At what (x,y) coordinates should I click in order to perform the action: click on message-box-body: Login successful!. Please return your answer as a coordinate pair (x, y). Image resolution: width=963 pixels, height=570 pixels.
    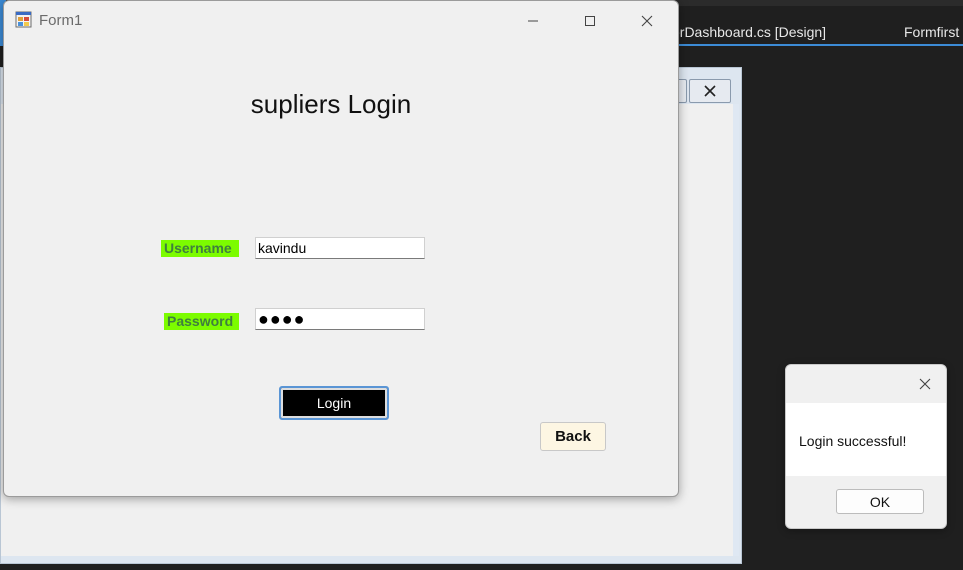
    Looking at the image, I should click on (866, 439).